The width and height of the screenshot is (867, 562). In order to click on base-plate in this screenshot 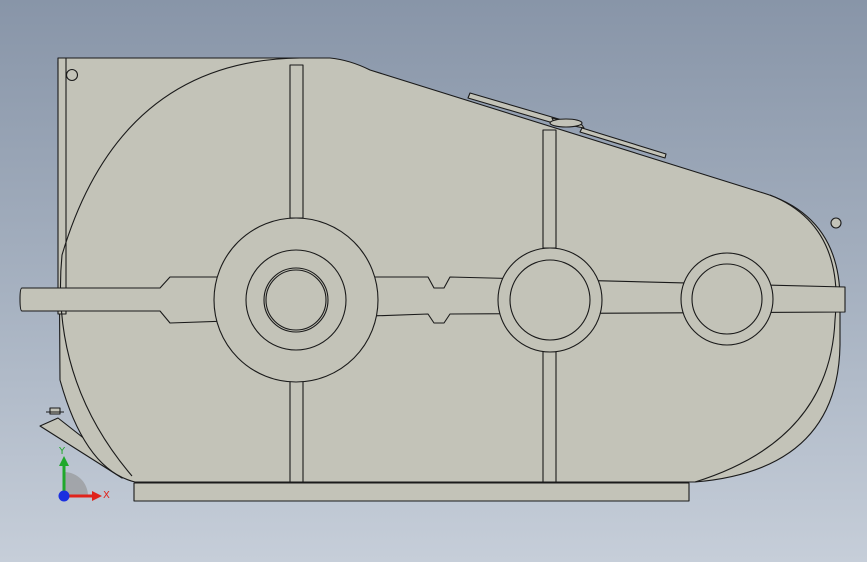, I will do `click(411, 492)`.